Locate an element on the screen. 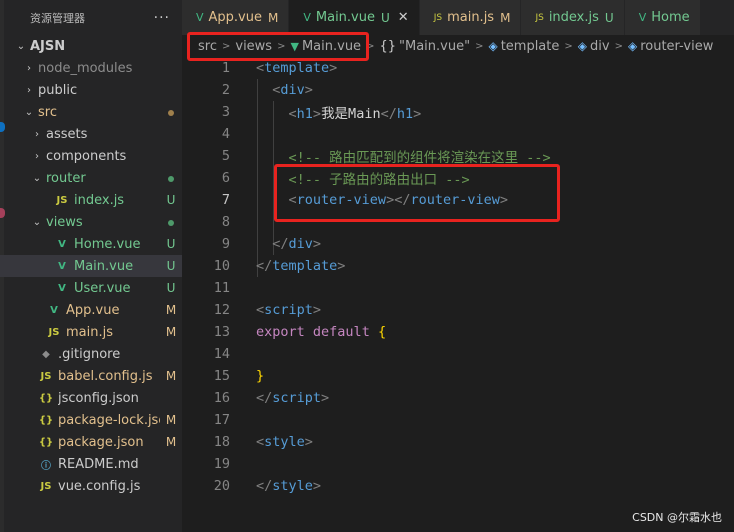 This screenshot has height=532, width=734. code-token: 我是Main is located at coordinates (351, 114).